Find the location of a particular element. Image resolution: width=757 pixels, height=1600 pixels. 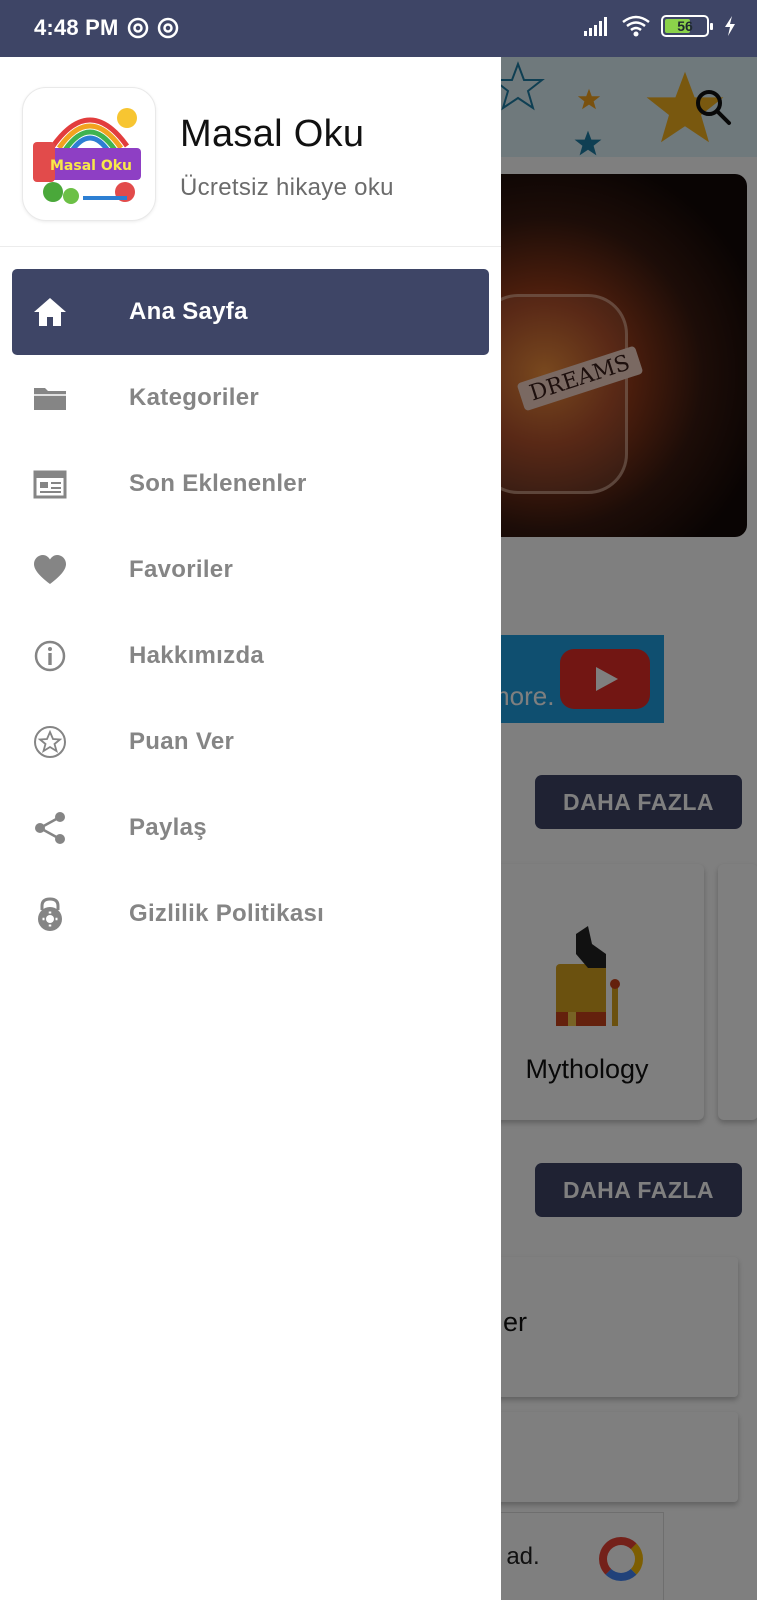

app-logo: Masal Oku is located at coordinates (89, 154).